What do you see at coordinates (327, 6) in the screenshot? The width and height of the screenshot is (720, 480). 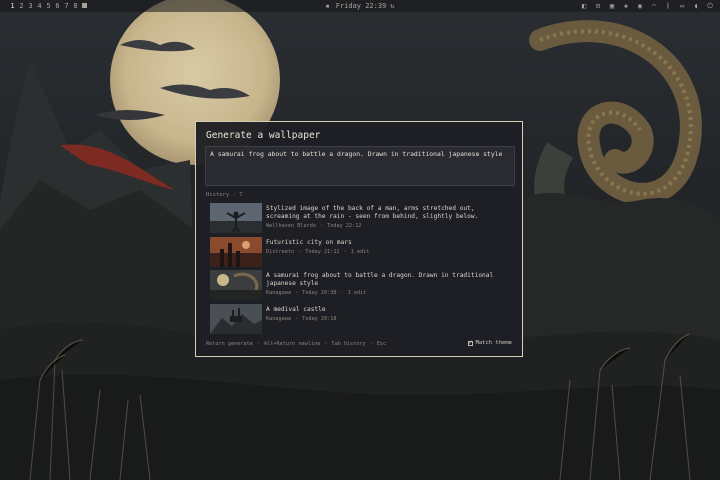 I see `calendar-icon: ▪` at bounding box center [327, 6].